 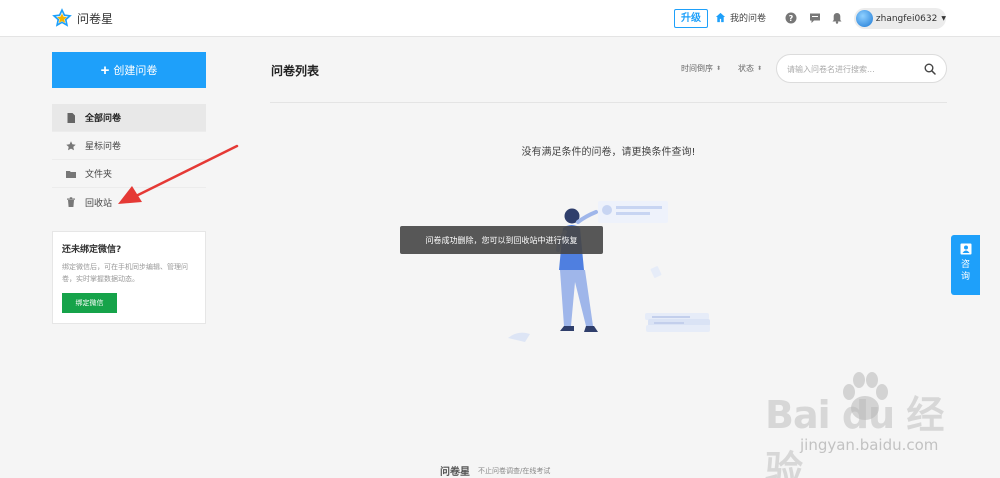 What do you see at coordinates (125, 273) in the screenshot?
I see `wechat-card-description: 绑定微信后，可在手机同步编辑、管理问卷，实时掌握数据动态。` at bounding box center [125, 273].